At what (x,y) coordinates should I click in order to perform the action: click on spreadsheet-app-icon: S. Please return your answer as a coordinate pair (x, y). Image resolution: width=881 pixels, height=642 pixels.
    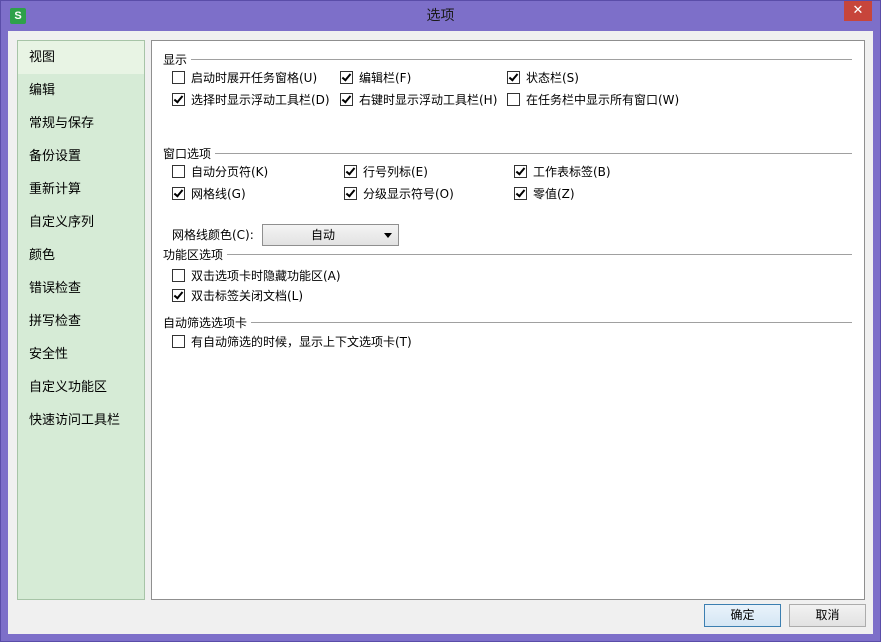
    Looking at the image, I should click on (18, 16).